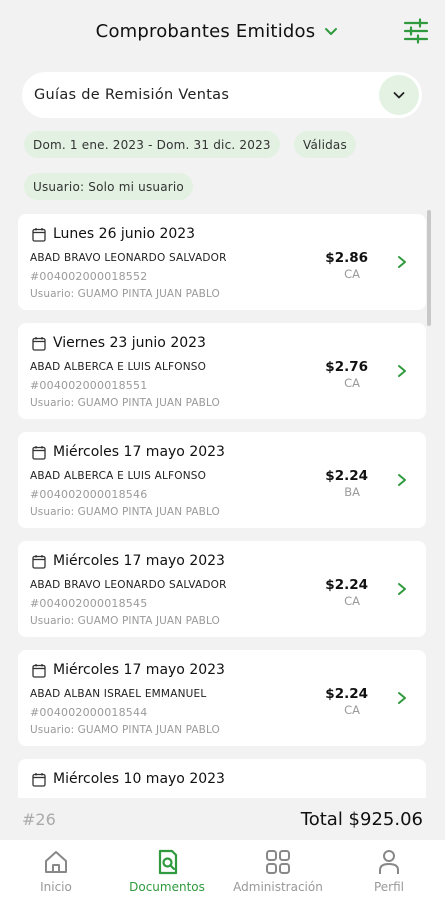 Image resolution: width=445 pixels, height=900 pixels. Describe the element at coordinates (389, 862) in the screenshot. I see `person-icon` at that location.